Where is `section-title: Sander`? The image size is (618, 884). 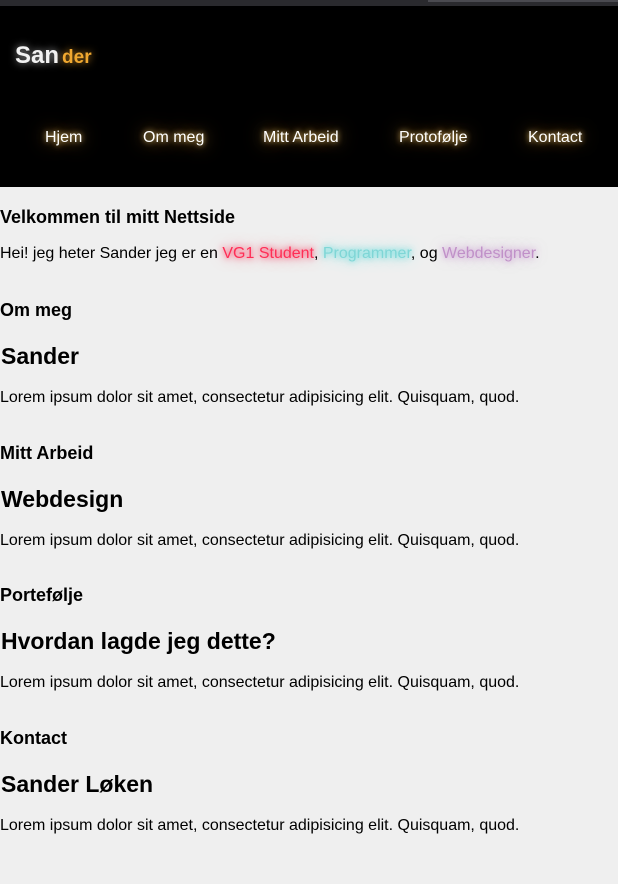 section-title: Sander is located at coordinates (40, 356).